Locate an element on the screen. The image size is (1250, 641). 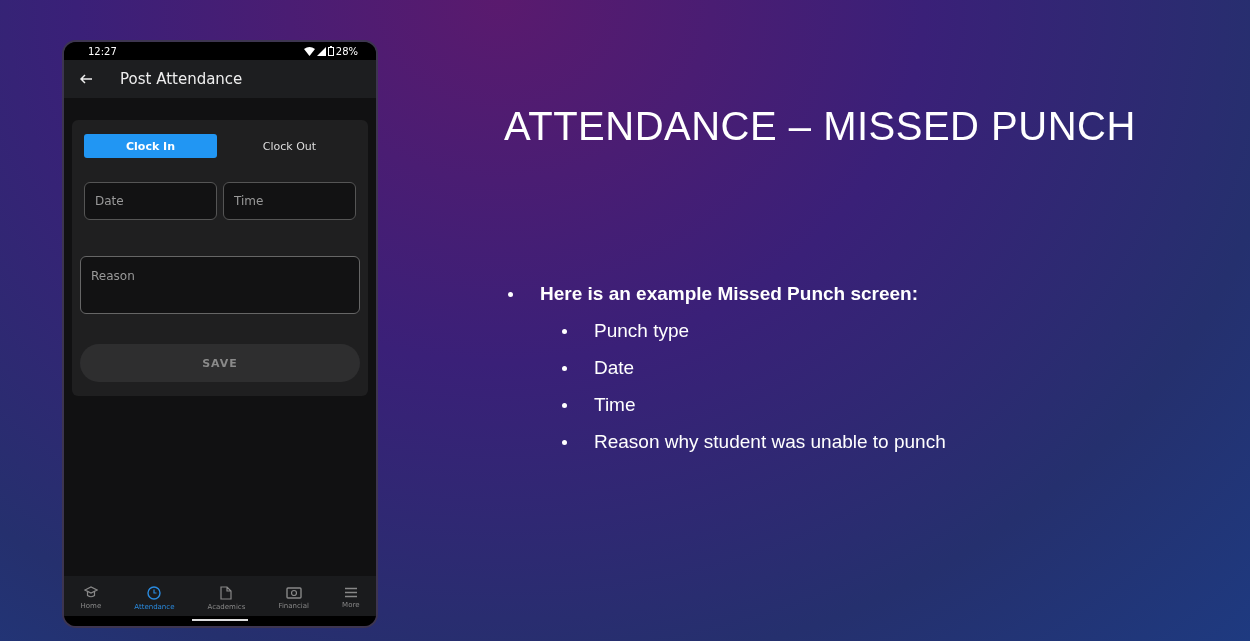
bullet-text: Time is located at coordinates (615, 405).